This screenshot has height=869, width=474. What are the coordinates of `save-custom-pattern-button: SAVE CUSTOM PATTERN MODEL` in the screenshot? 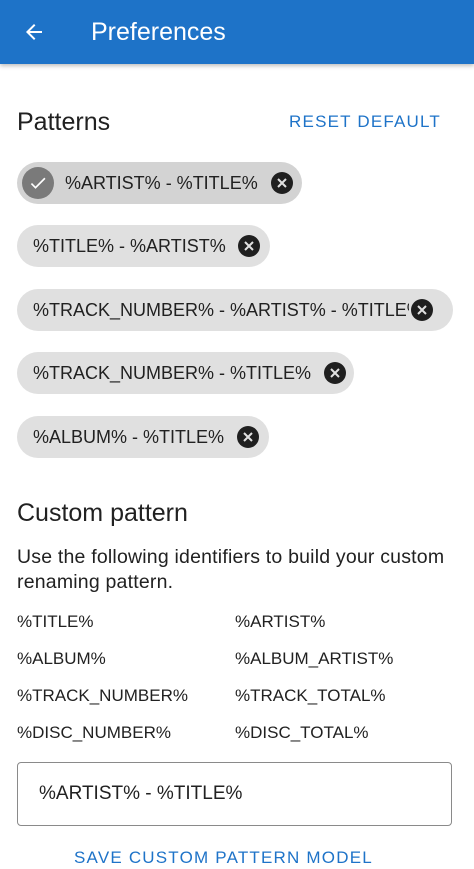 It's located at (223, 858).